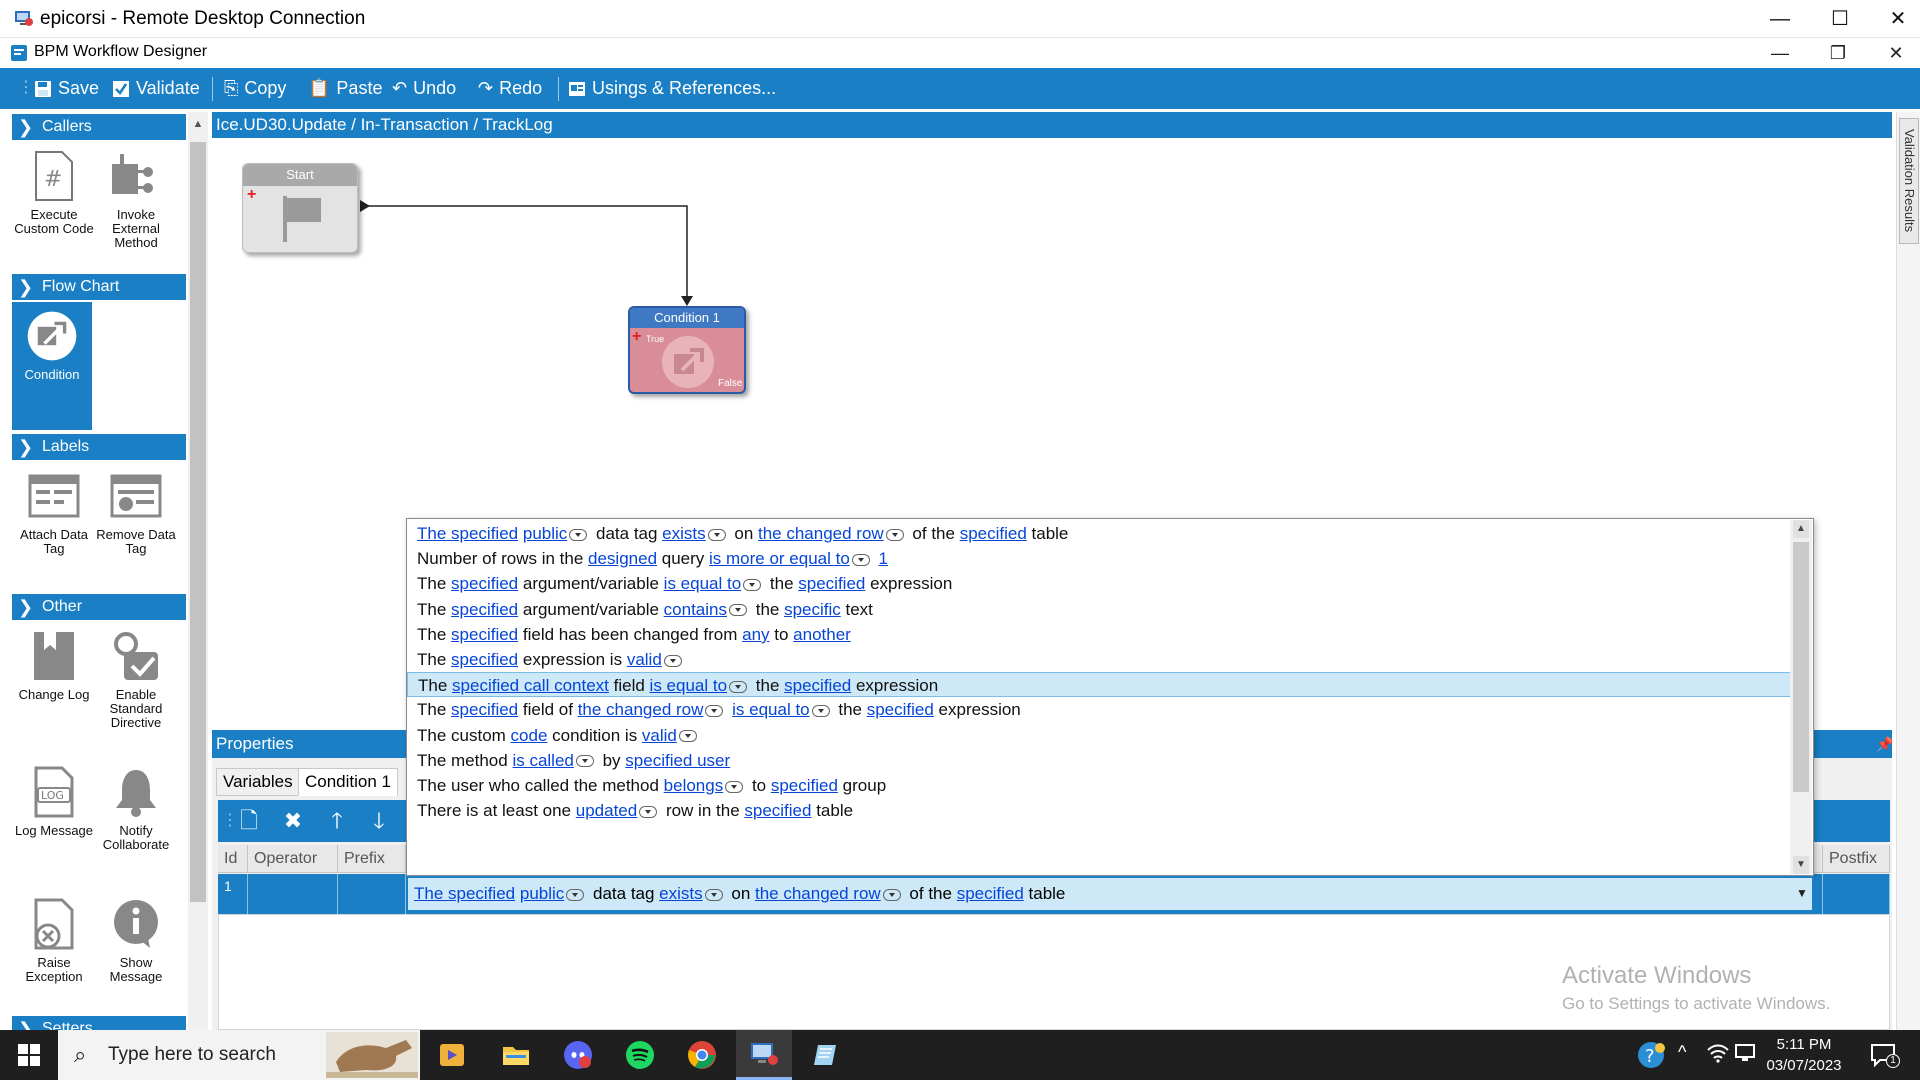 This screenshot has height=1080, width=1920. What do you see at coordinates (1682, 1052) in the screenshot?
I see `chevron-up-icon: ^` at bounding box center [1682, 1052].